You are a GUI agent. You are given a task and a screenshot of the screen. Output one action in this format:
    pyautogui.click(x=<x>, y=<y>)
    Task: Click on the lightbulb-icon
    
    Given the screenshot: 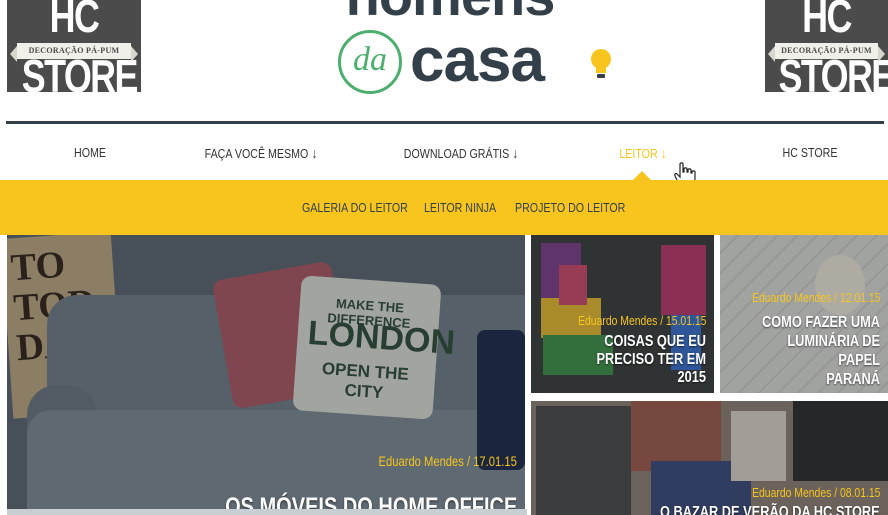 What is the action you would take?
    pyautogui.click(x=601, y=63)
    